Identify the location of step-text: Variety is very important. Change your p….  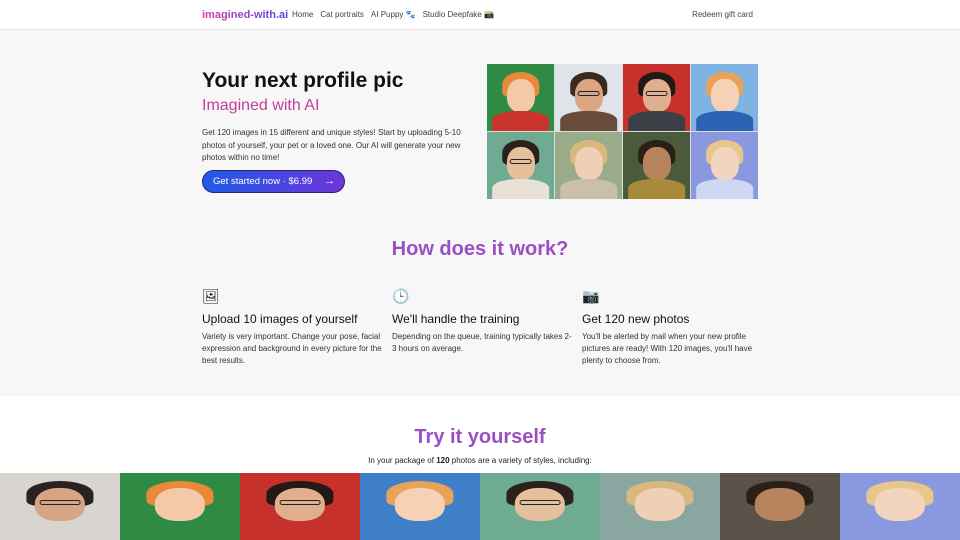
(292, 348).